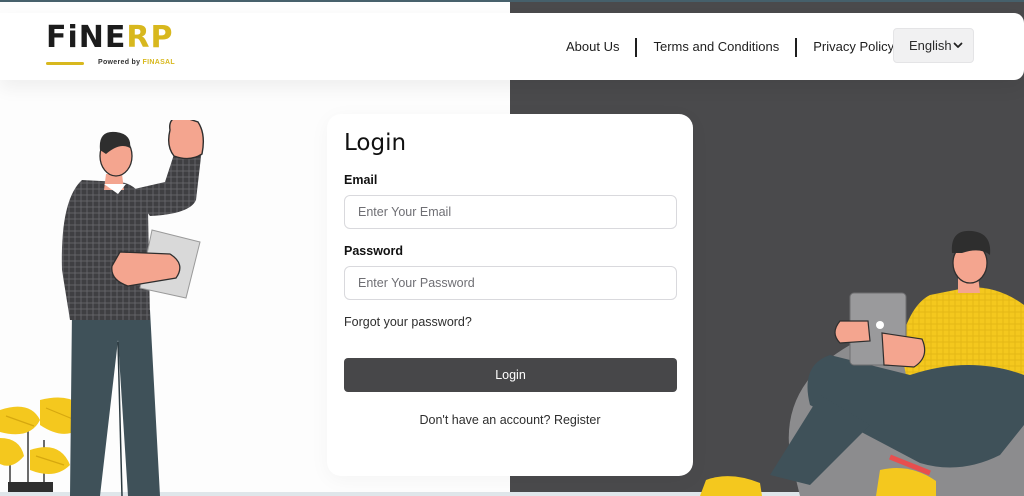  What do you see at coordinates (119, 62) in the screenshot?
I see `powered-by-text: Powered by` at bounding box center [119, 62].